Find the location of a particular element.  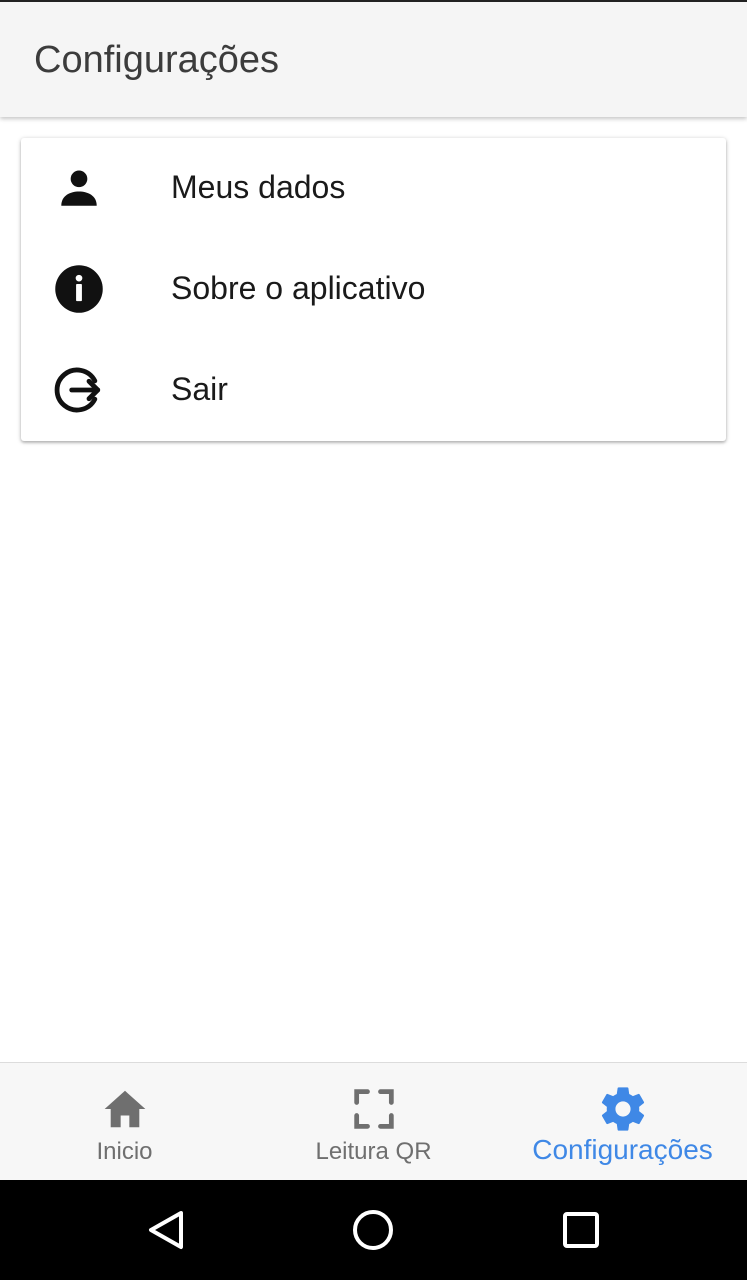

person-icon is located at coordinates (79, 188).